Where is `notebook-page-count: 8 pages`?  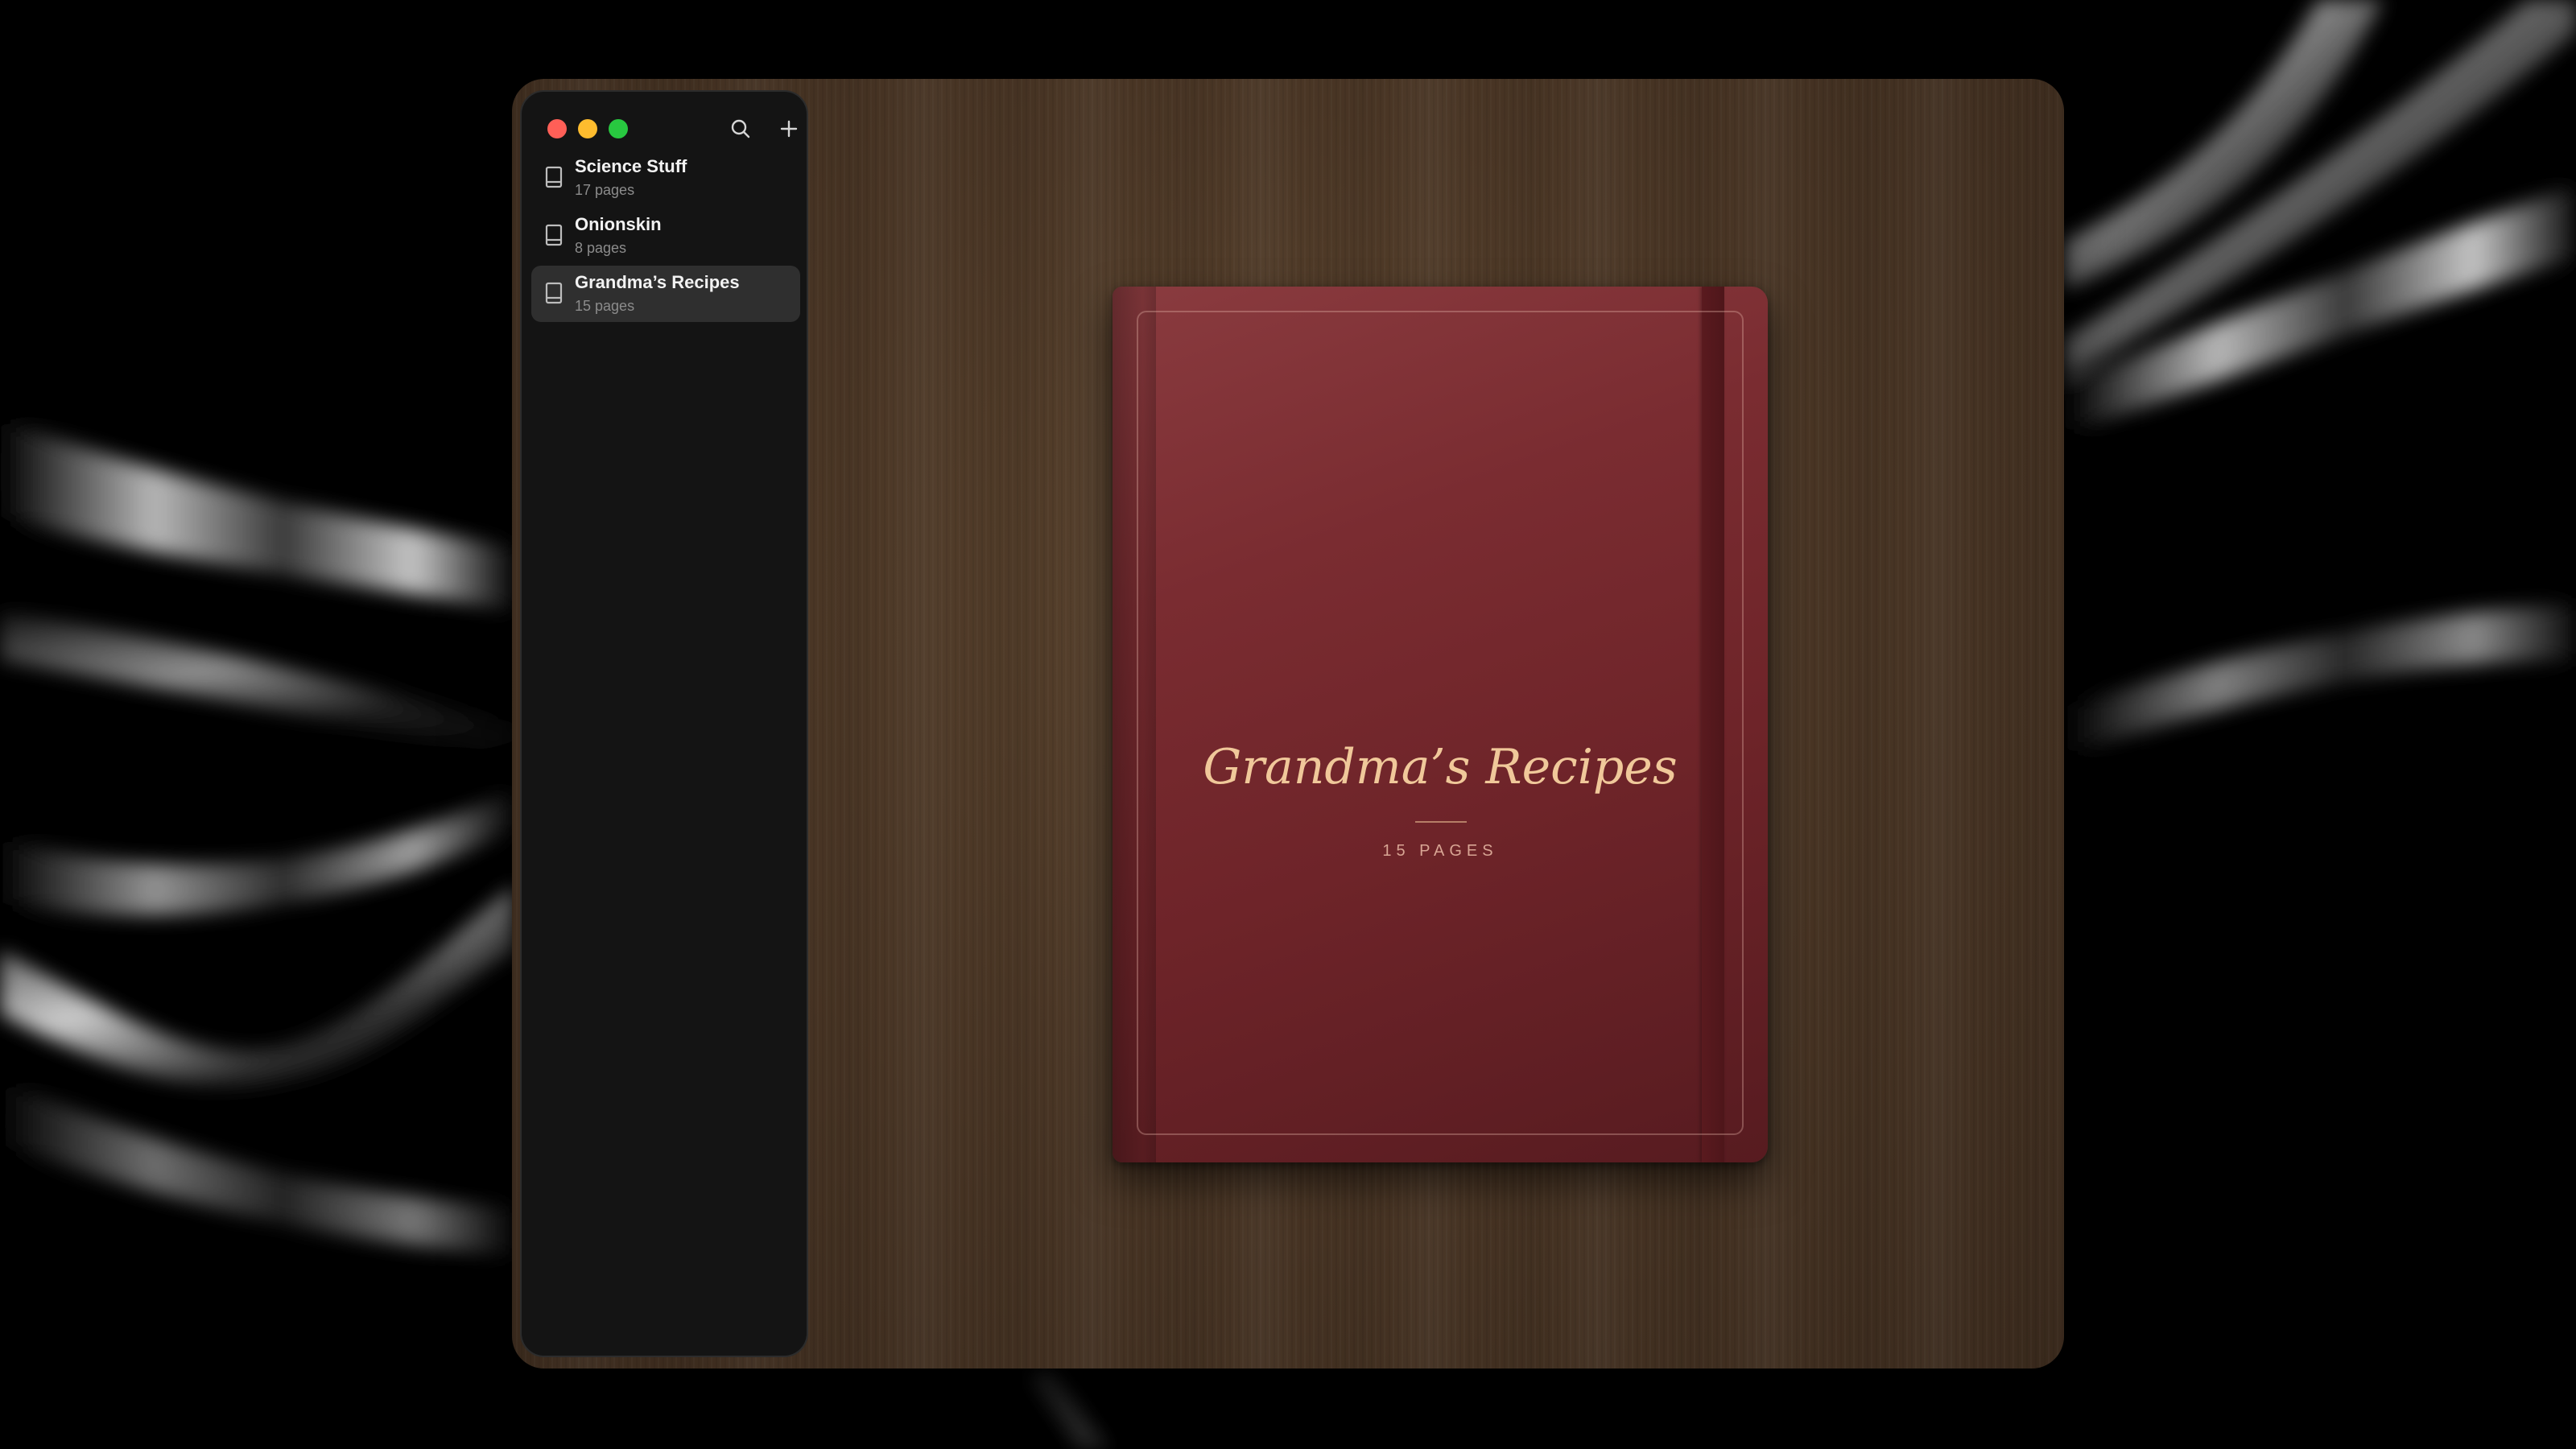
notebook-page-count: 8 pages is located at coordinates (601, 248).